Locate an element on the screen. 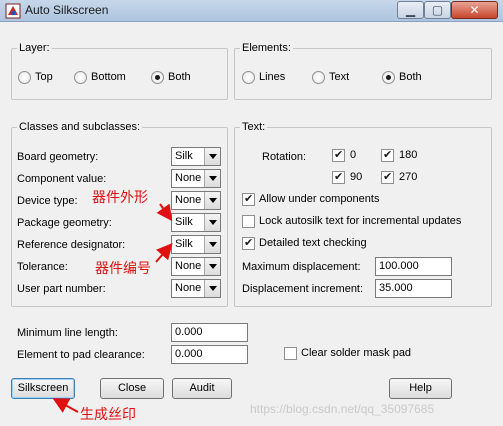 Image resolution: width=503 pixels, height=426 pixels. annotation-generate-silk: 生成丝印 is located at coordinates (108, 415).